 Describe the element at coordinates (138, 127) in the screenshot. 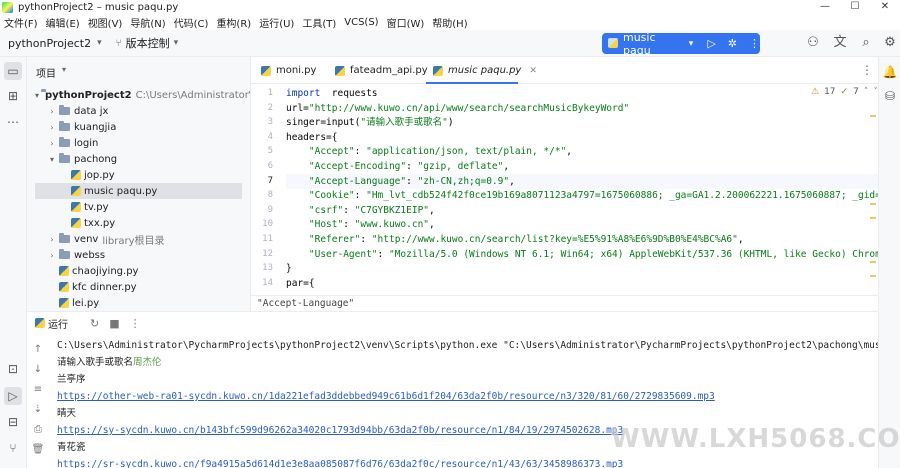

I see `tree-item-kuangjia: › kuangjia` at that location.